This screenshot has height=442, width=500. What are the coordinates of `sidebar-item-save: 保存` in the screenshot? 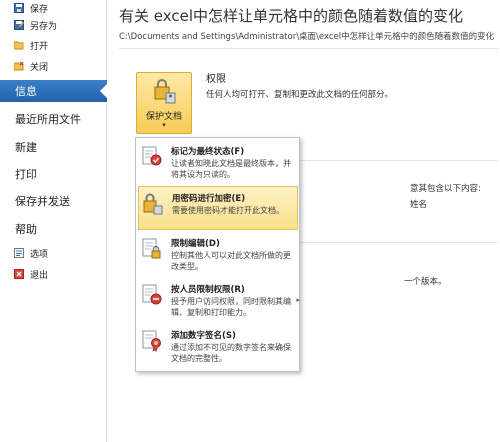 It's located at (53, 8).